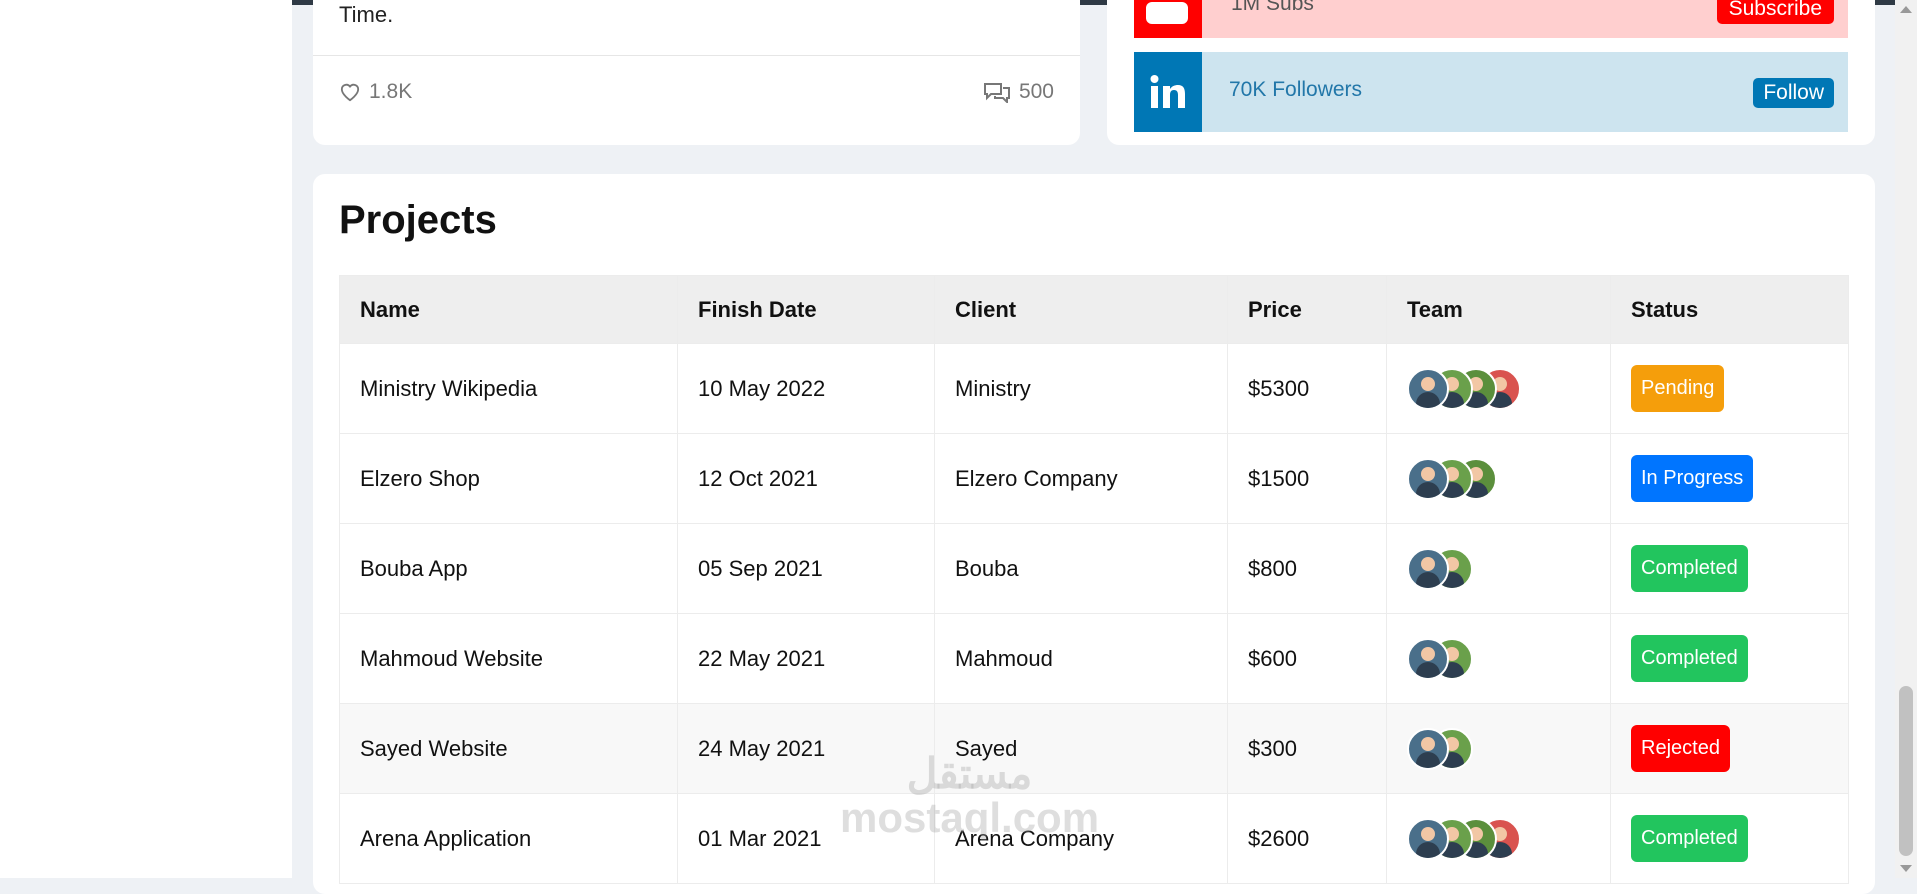 The image size is (1917, 894). Describe the element at coordinates (1295, 90) in the screenshot. I see `linkedin-followers: 70K Followers` at that location.